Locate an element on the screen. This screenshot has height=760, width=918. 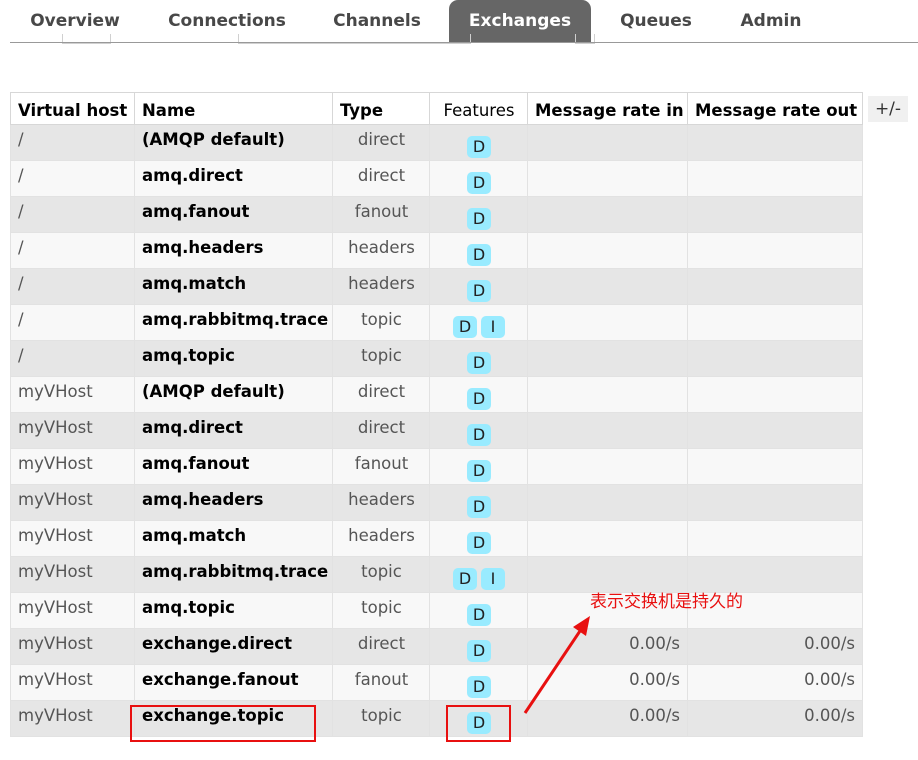
annotation-arrow is located at coordinates (556, 665).